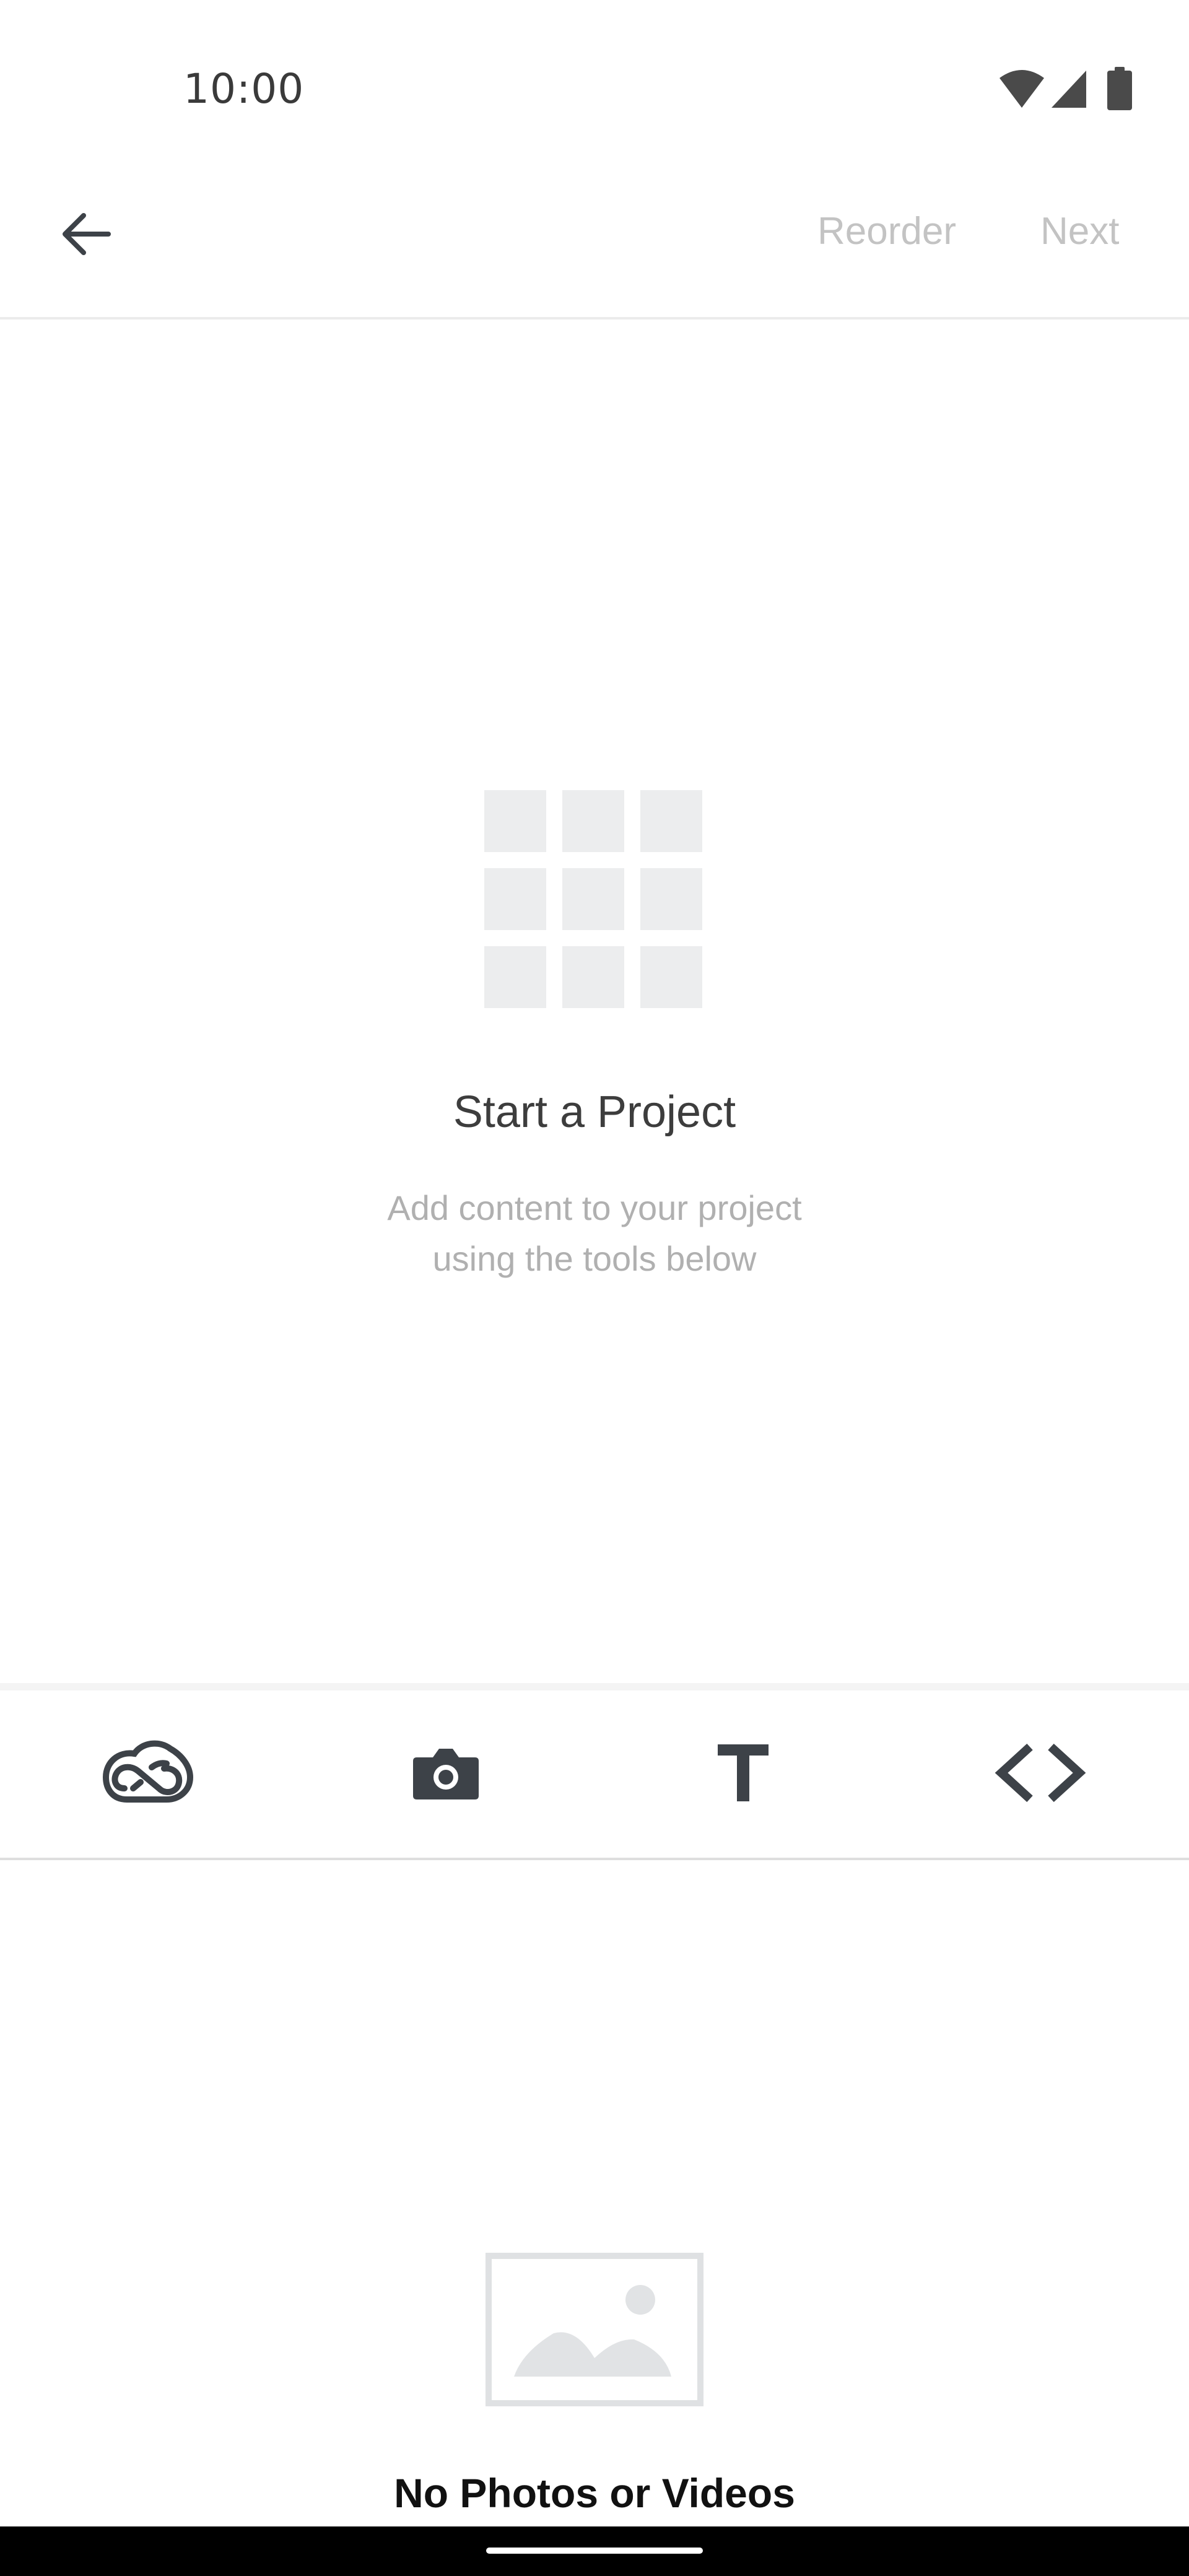  I want to click on grid-icon, so click(594, 900).